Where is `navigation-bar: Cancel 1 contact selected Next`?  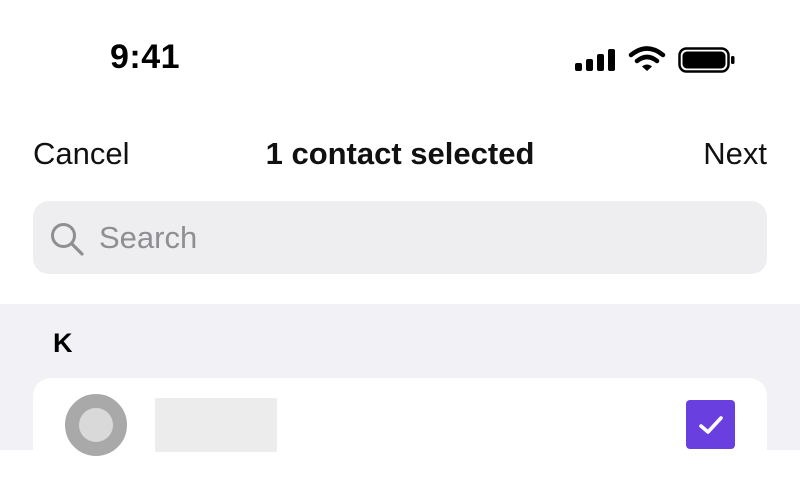 navigation-bar: Cancel 1 contact selected Next is located at coordinates (400, 155).